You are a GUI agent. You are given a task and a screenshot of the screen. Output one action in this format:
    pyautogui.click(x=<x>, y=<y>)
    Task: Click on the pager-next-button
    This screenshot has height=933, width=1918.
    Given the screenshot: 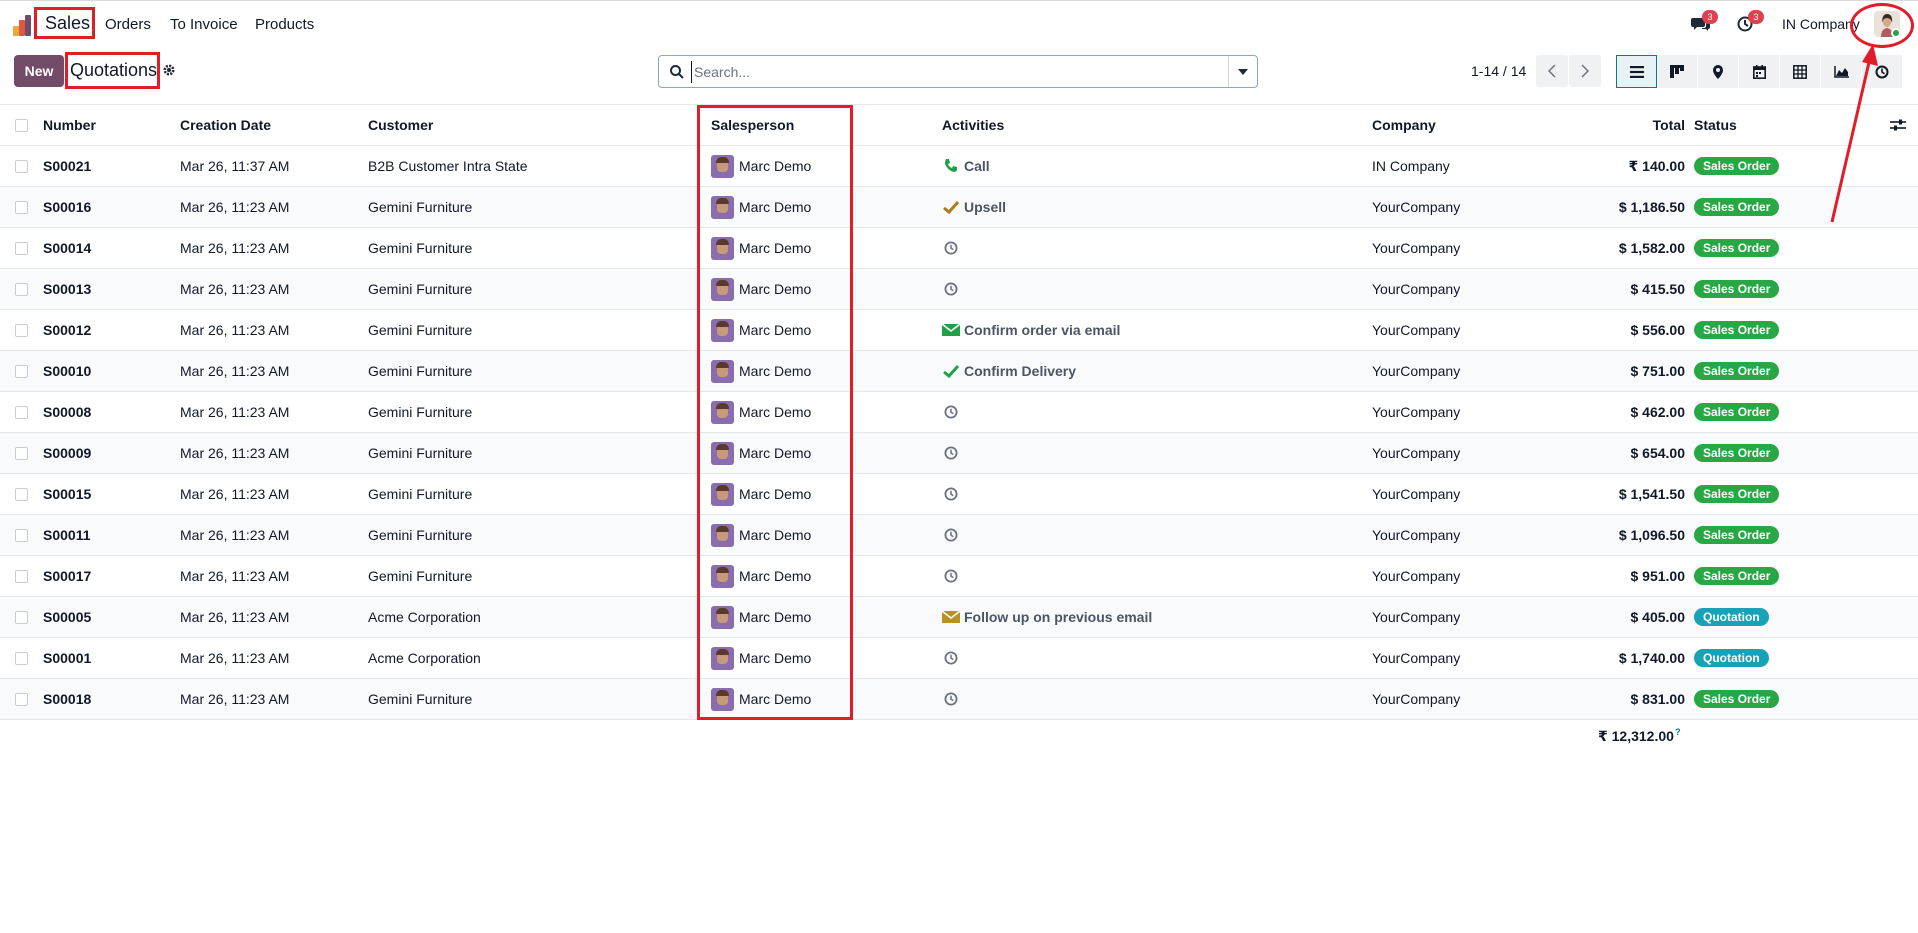 What is the action you would take?
    pyautogui.click(x=1585, y=71)
    